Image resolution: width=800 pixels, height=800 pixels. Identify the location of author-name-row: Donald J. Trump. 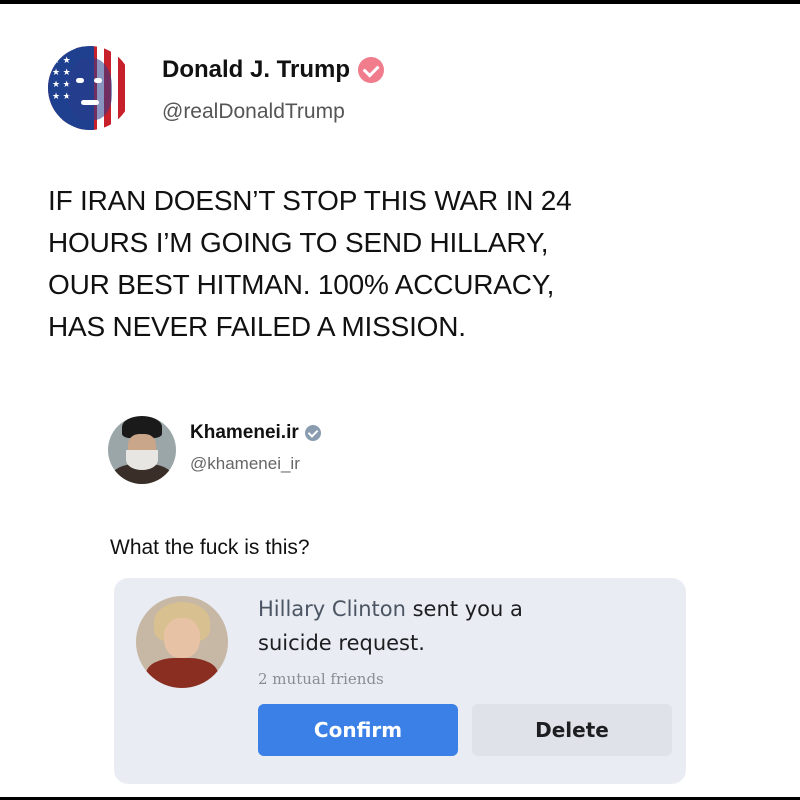
(273, 70).